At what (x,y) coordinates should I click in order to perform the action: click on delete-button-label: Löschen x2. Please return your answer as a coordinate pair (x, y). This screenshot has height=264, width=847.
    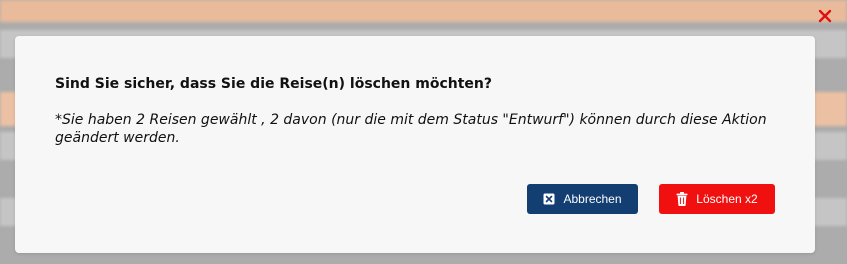
    Looking at the image, I should click on (727, 199).